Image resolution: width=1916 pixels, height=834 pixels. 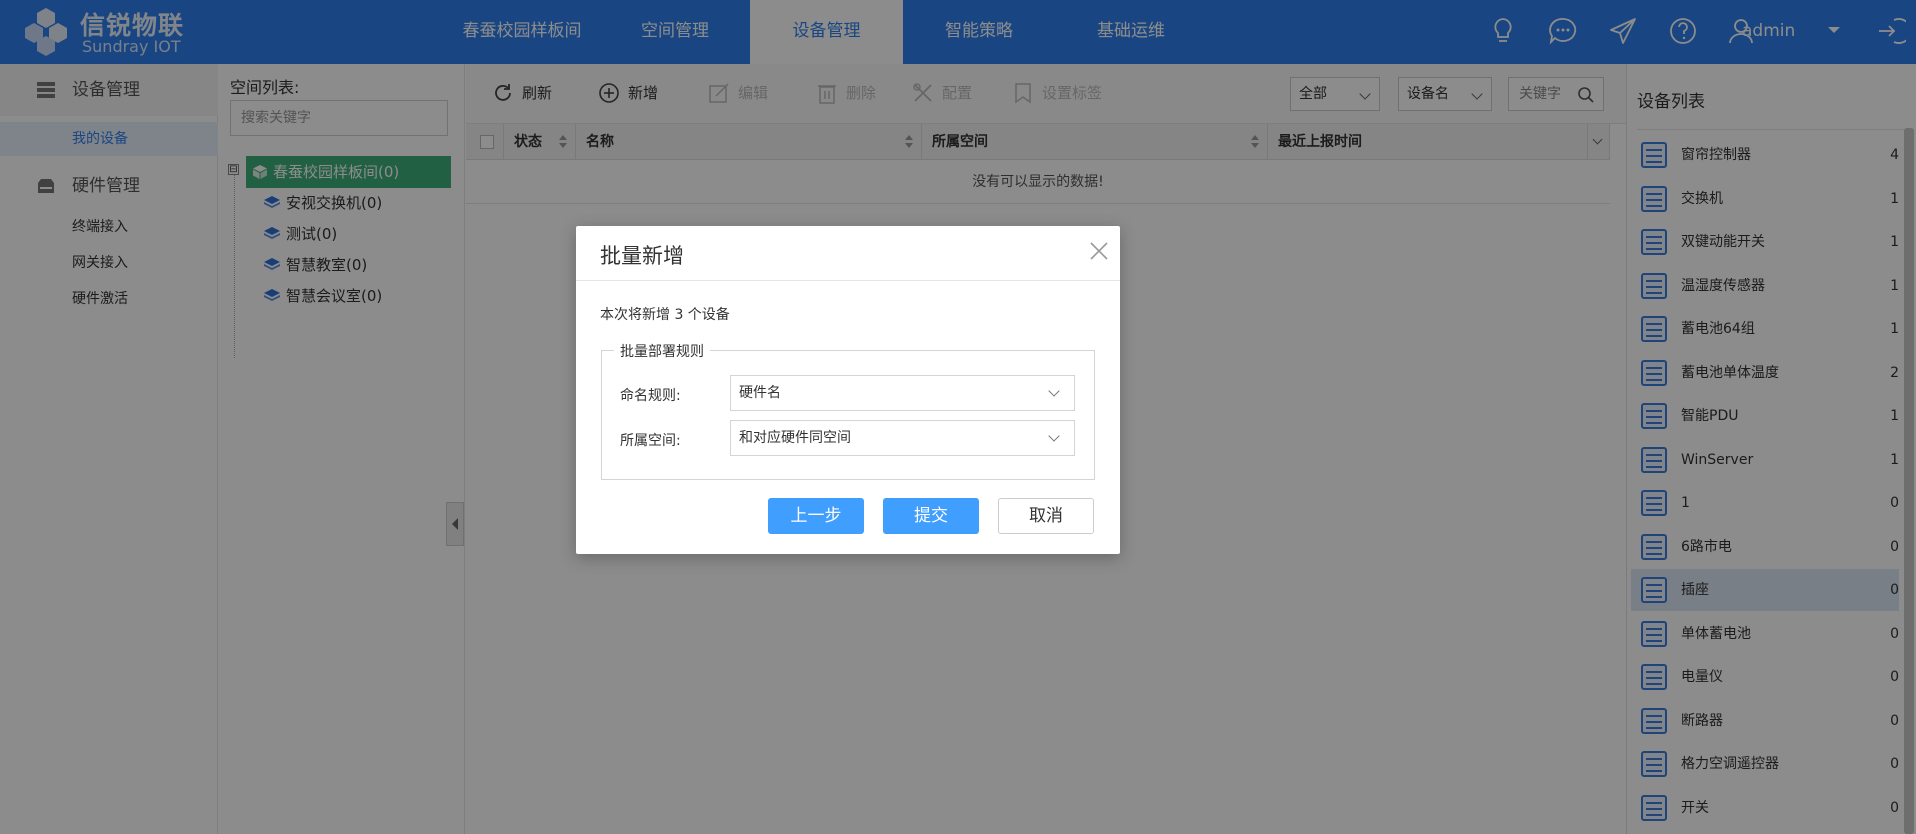 What do you see at coordinates (642, 256) in the screenshot?
I see `dialog-title: 批量新增` at bounding box center [642, 256].